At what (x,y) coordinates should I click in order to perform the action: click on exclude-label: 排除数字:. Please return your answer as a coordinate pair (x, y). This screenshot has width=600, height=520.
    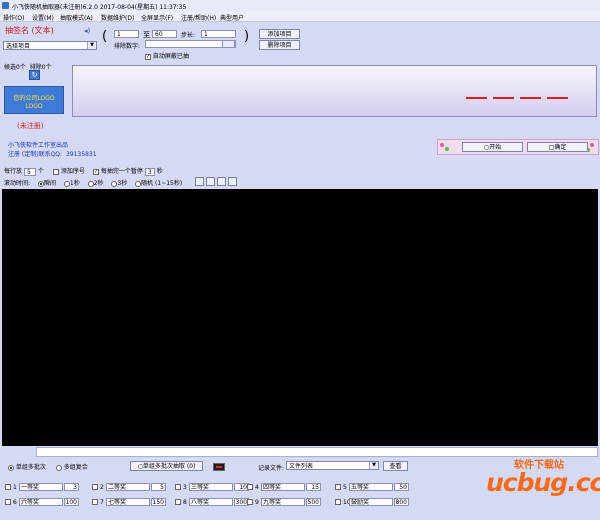
    Looking at the image, I should click on (127, 46).